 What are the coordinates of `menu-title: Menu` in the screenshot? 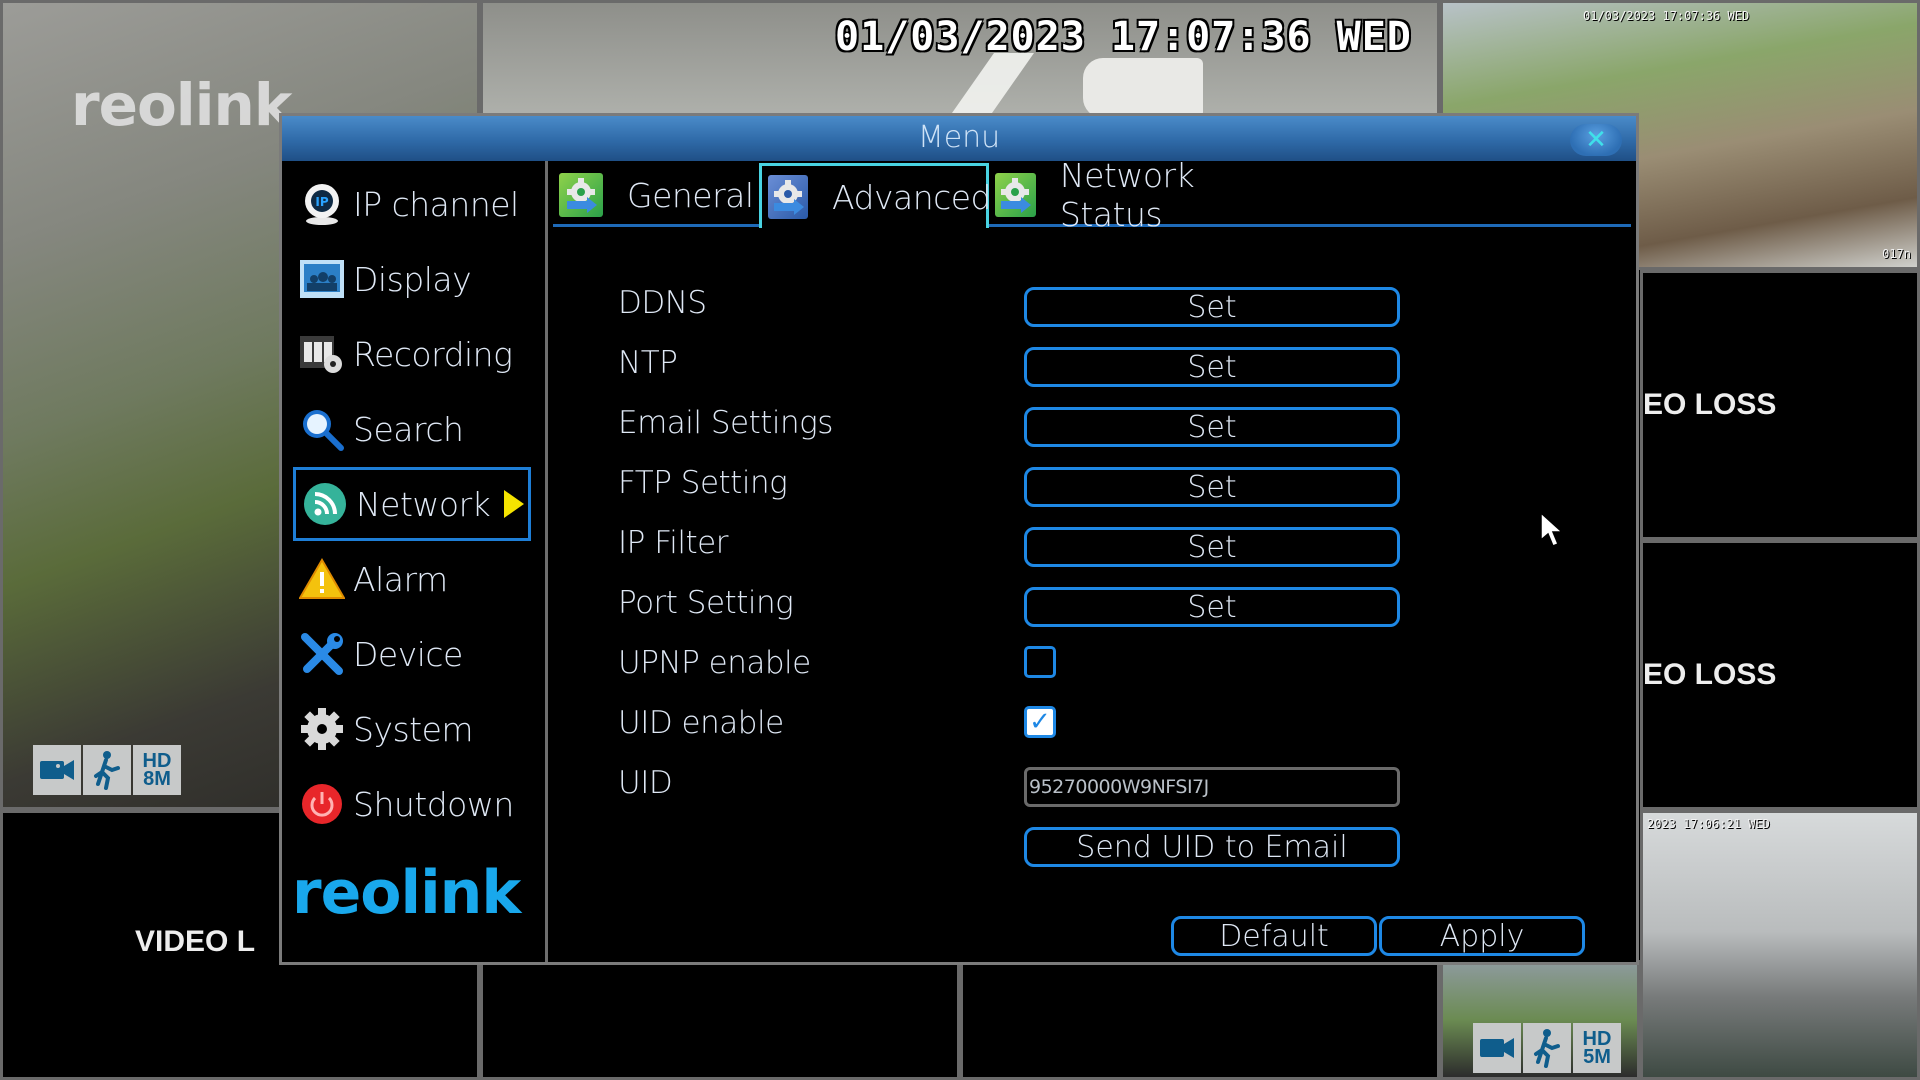 It's located at (959, 137).